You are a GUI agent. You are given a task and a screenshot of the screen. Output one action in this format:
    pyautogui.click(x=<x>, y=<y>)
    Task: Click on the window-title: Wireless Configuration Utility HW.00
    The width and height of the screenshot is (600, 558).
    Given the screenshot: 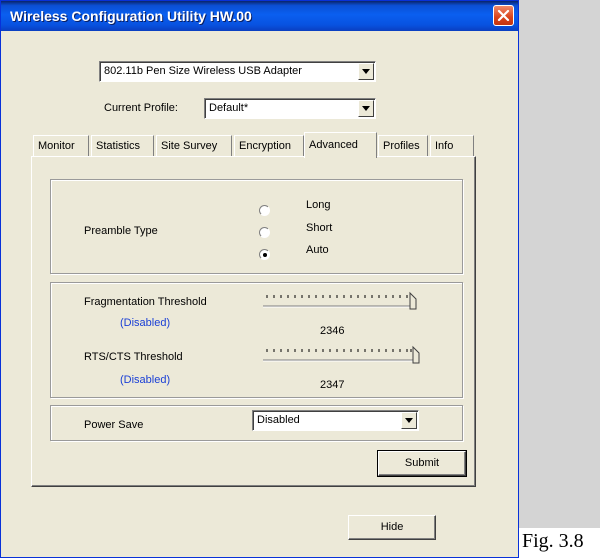 What is the action you would take?
    pyautogui.click(x=131, y=16)
    